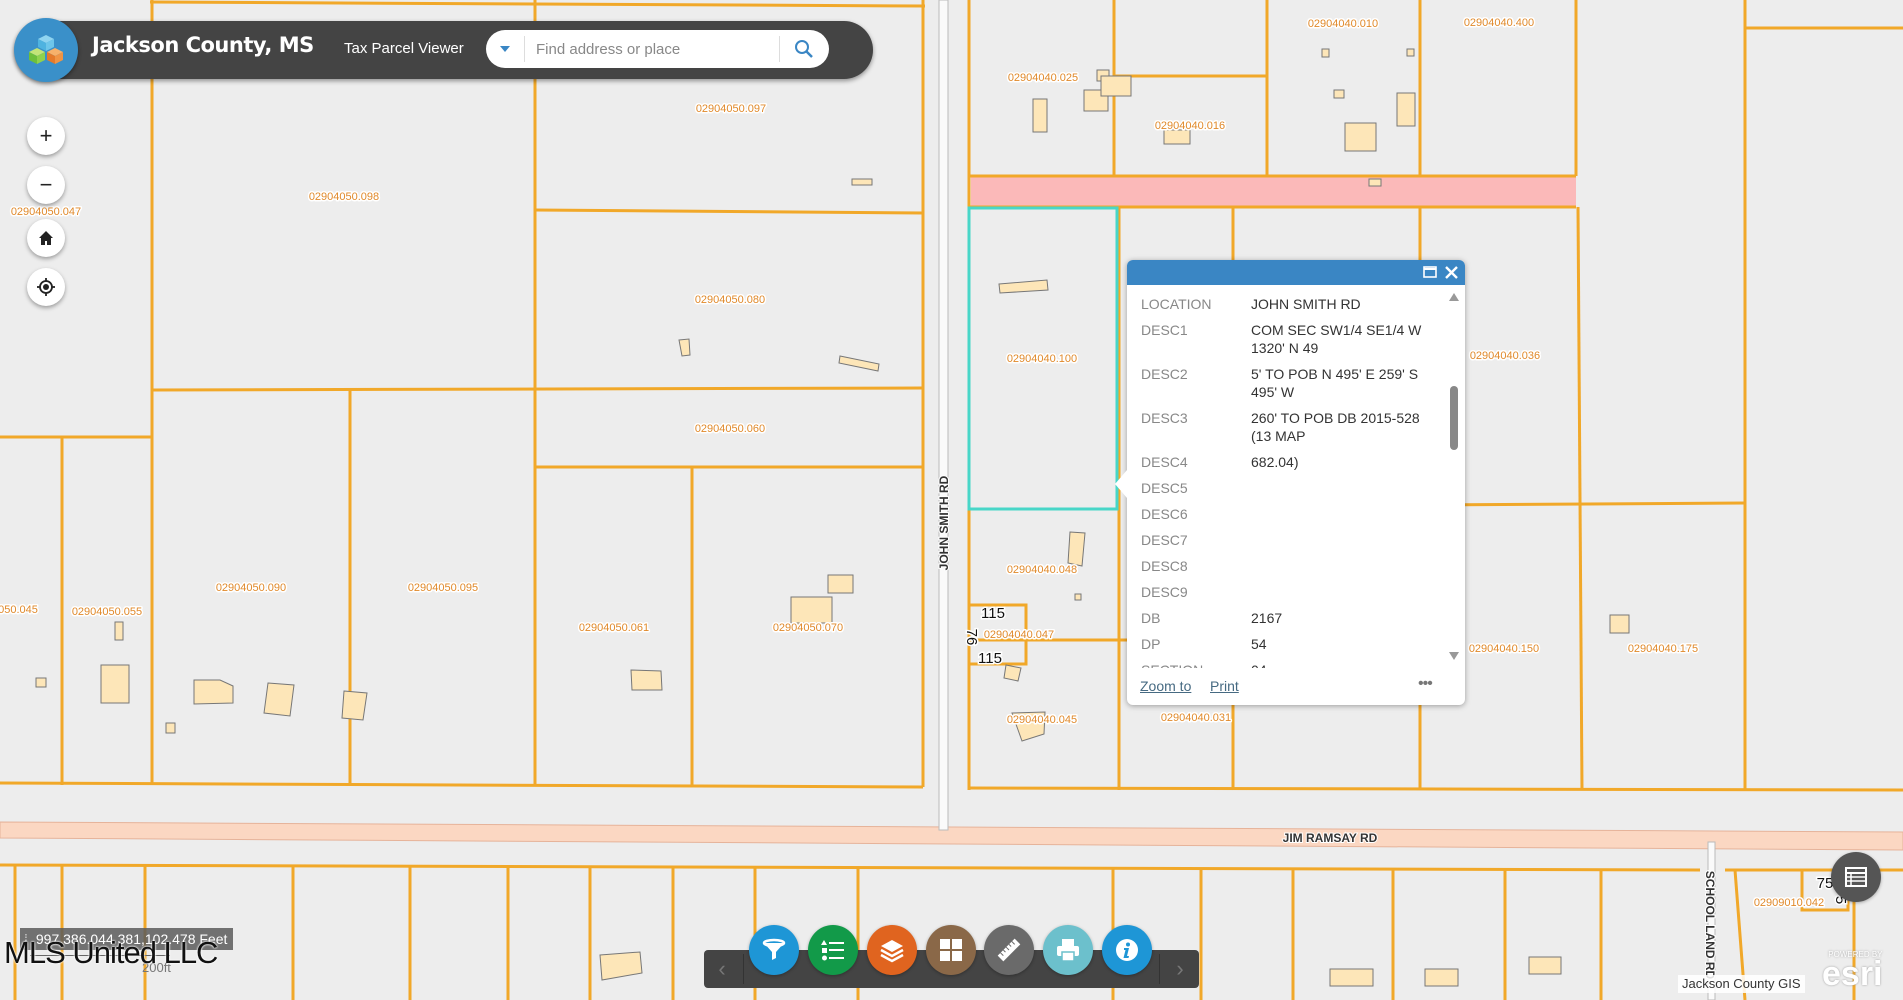 The width and height of the screenshot is (1903, 1000). Describe the element at coordinates (1176, 304) in the screenshot. I see `field-key: LOCATION` at that location.